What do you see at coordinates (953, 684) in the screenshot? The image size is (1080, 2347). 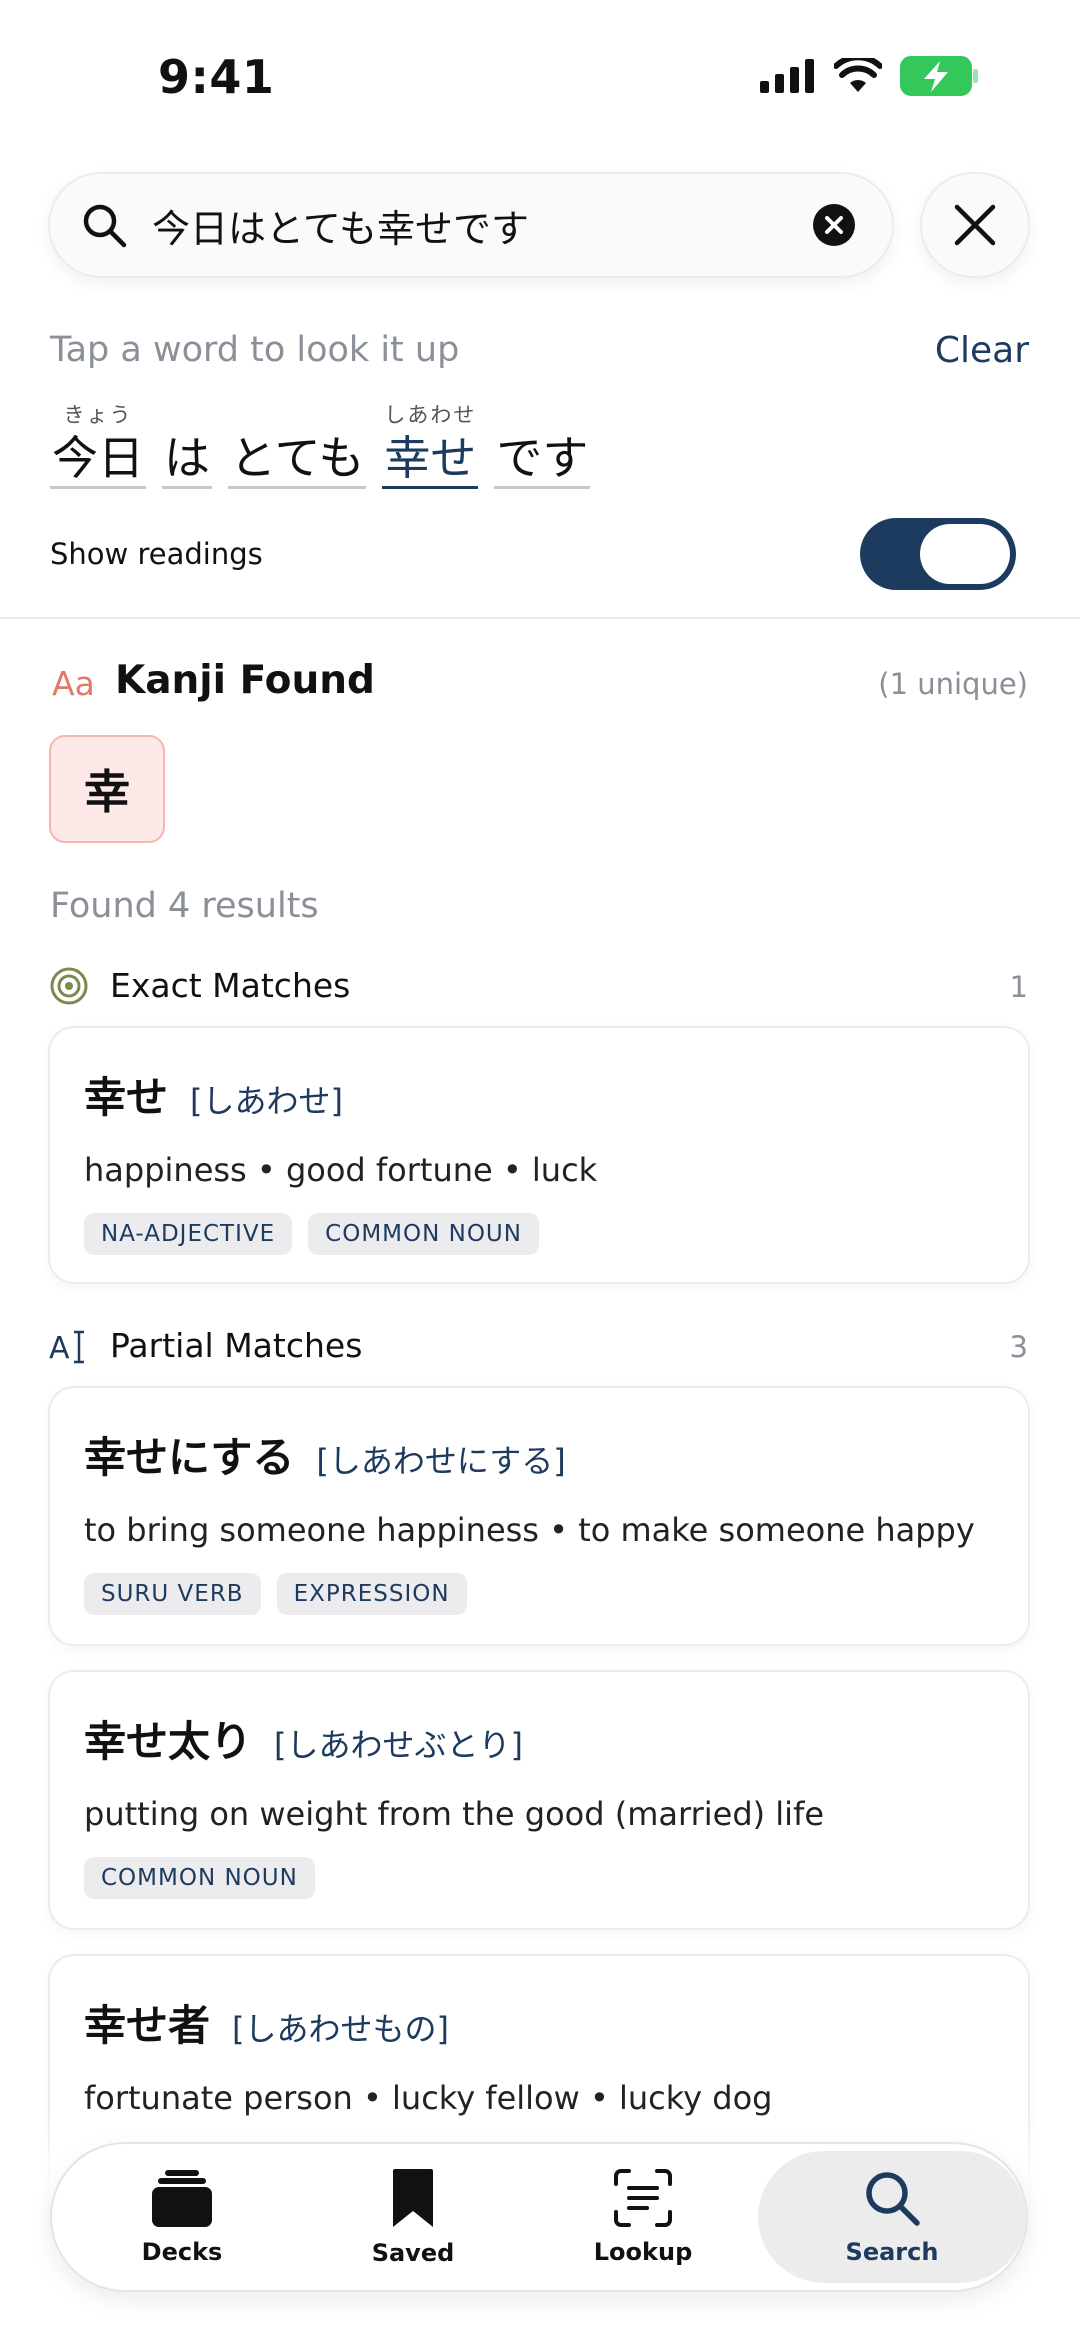 I see `kanji-found-count: (1 unique)` at bounding box center [953, 684].